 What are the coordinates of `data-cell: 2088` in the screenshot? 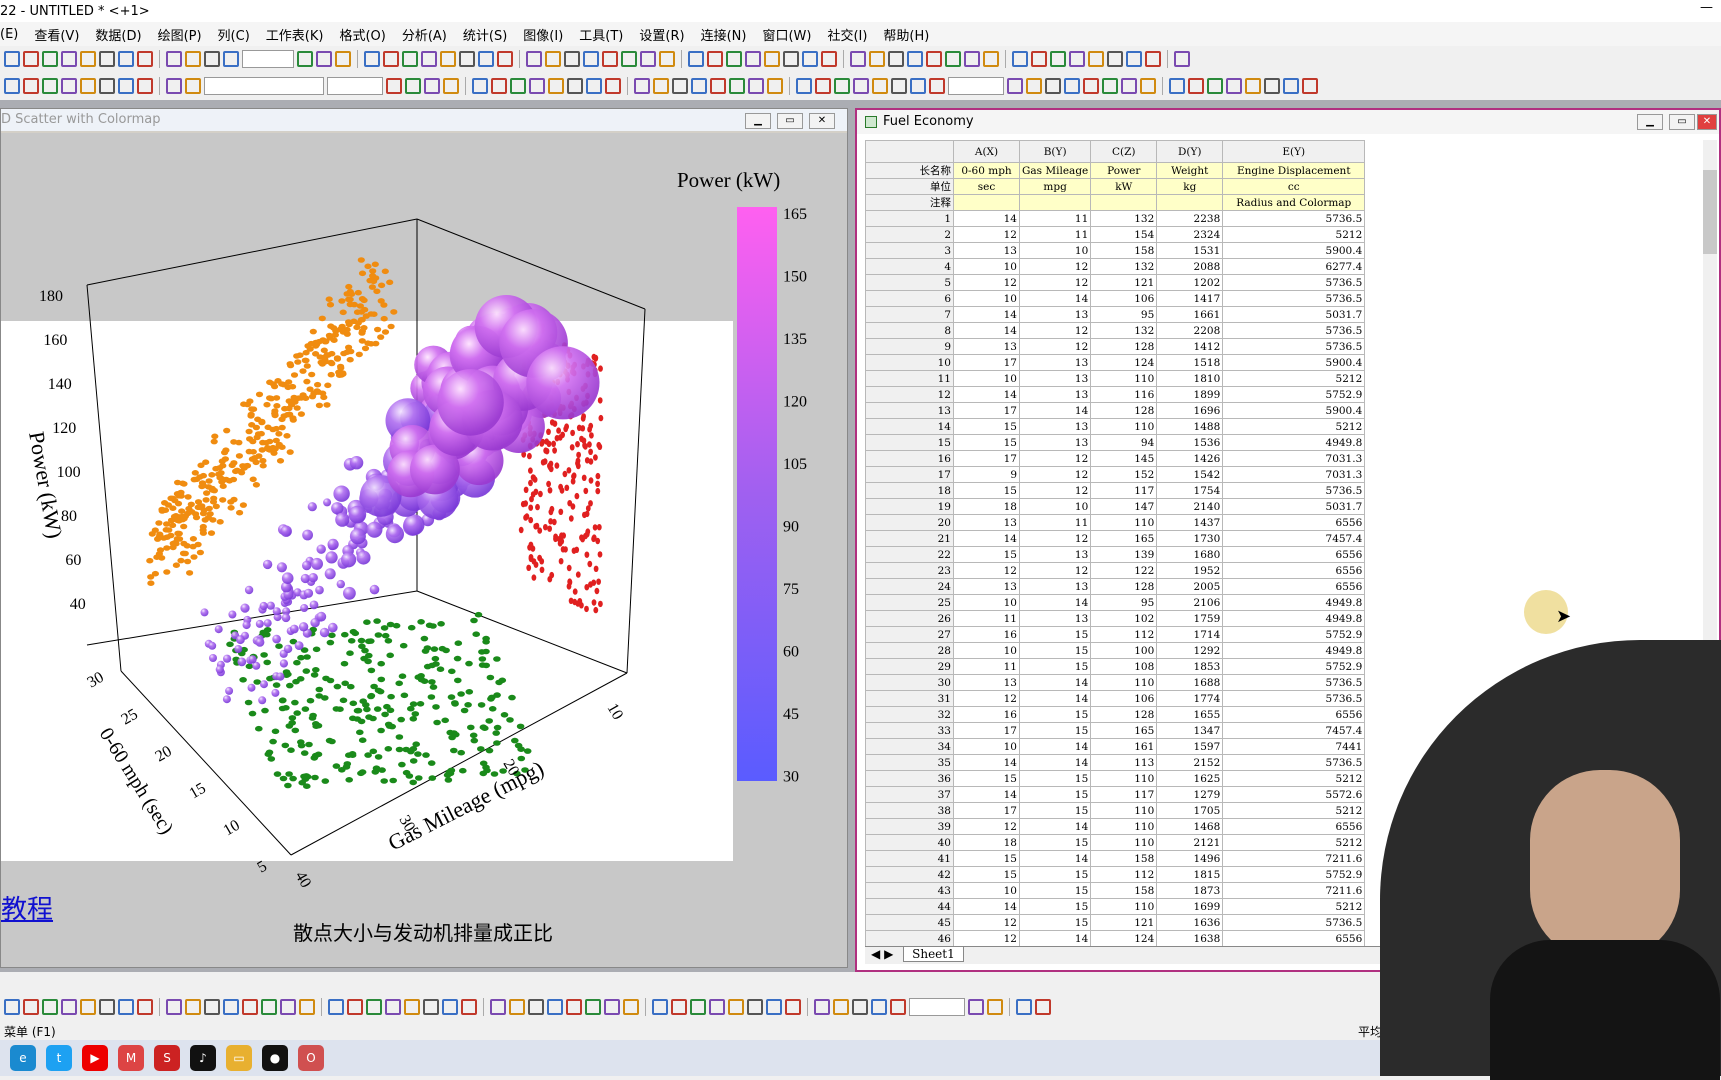 It's located at (1190, 266).